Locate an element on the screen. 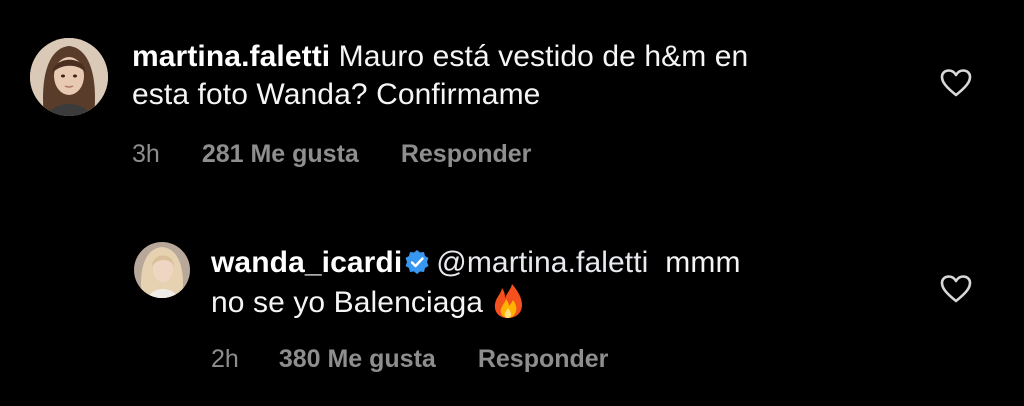 Image resolution: width=1024 pixels, height=406 pixels. comment-likes: 380 Me gusta is located at coordinates (357, 359).